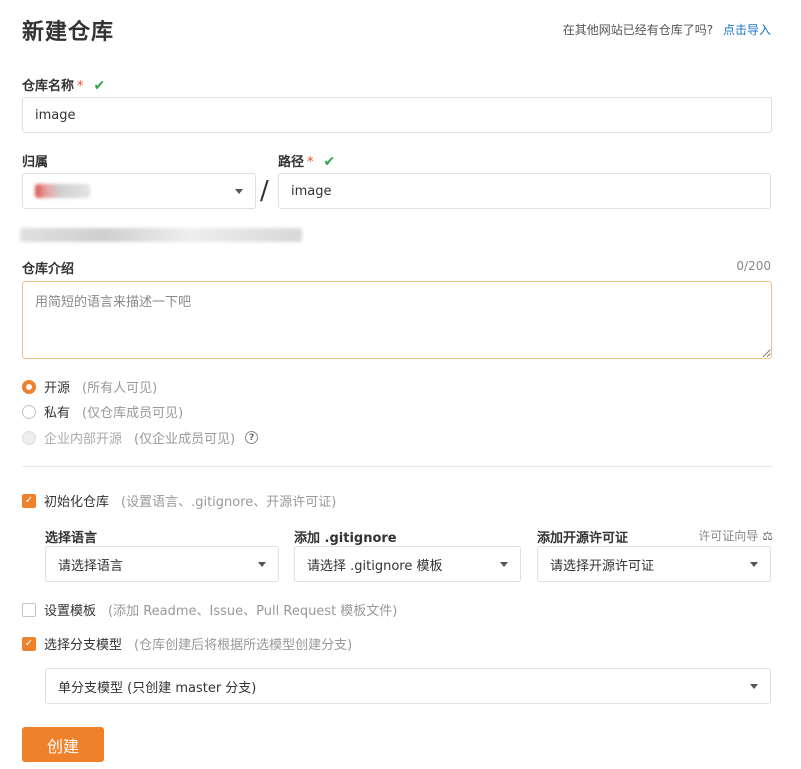 Image resolution: width=801 pixels, height=769 pixels. I want to click on page-title: 新建仓库, so click(68, 32).